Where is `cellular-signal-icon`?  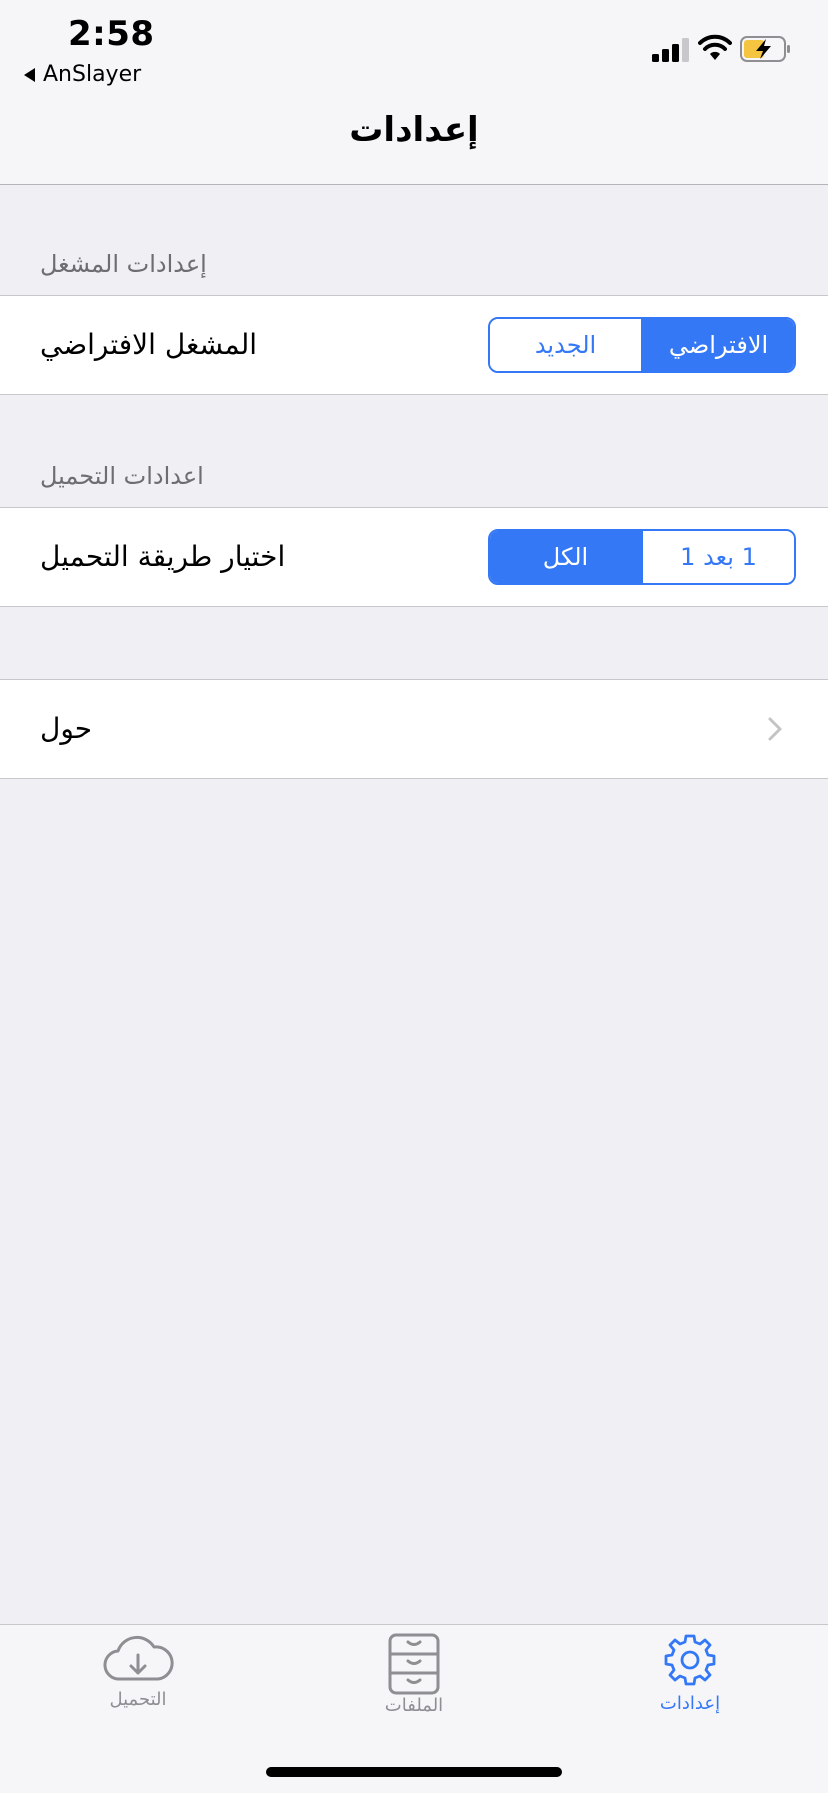 cellular-signal-icon is located at coordinates (670, 50).